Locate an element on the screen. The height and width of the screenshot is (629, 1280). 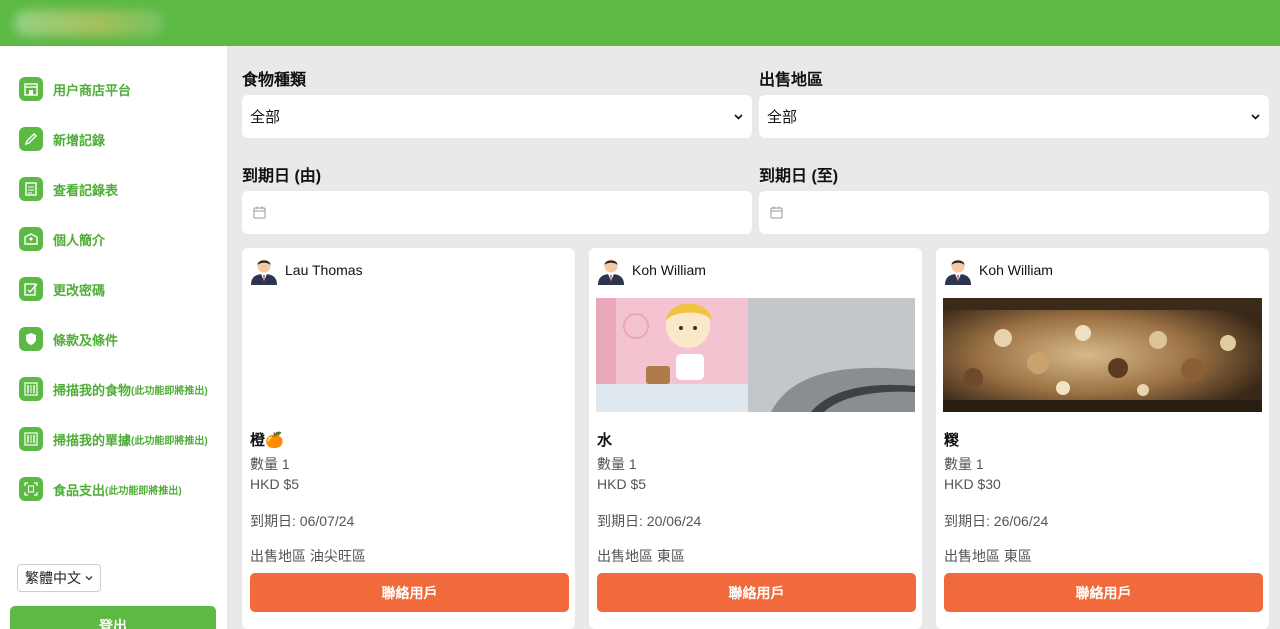
expiry-to-label: 到期日 (至) is located at coordinates (799, 176).